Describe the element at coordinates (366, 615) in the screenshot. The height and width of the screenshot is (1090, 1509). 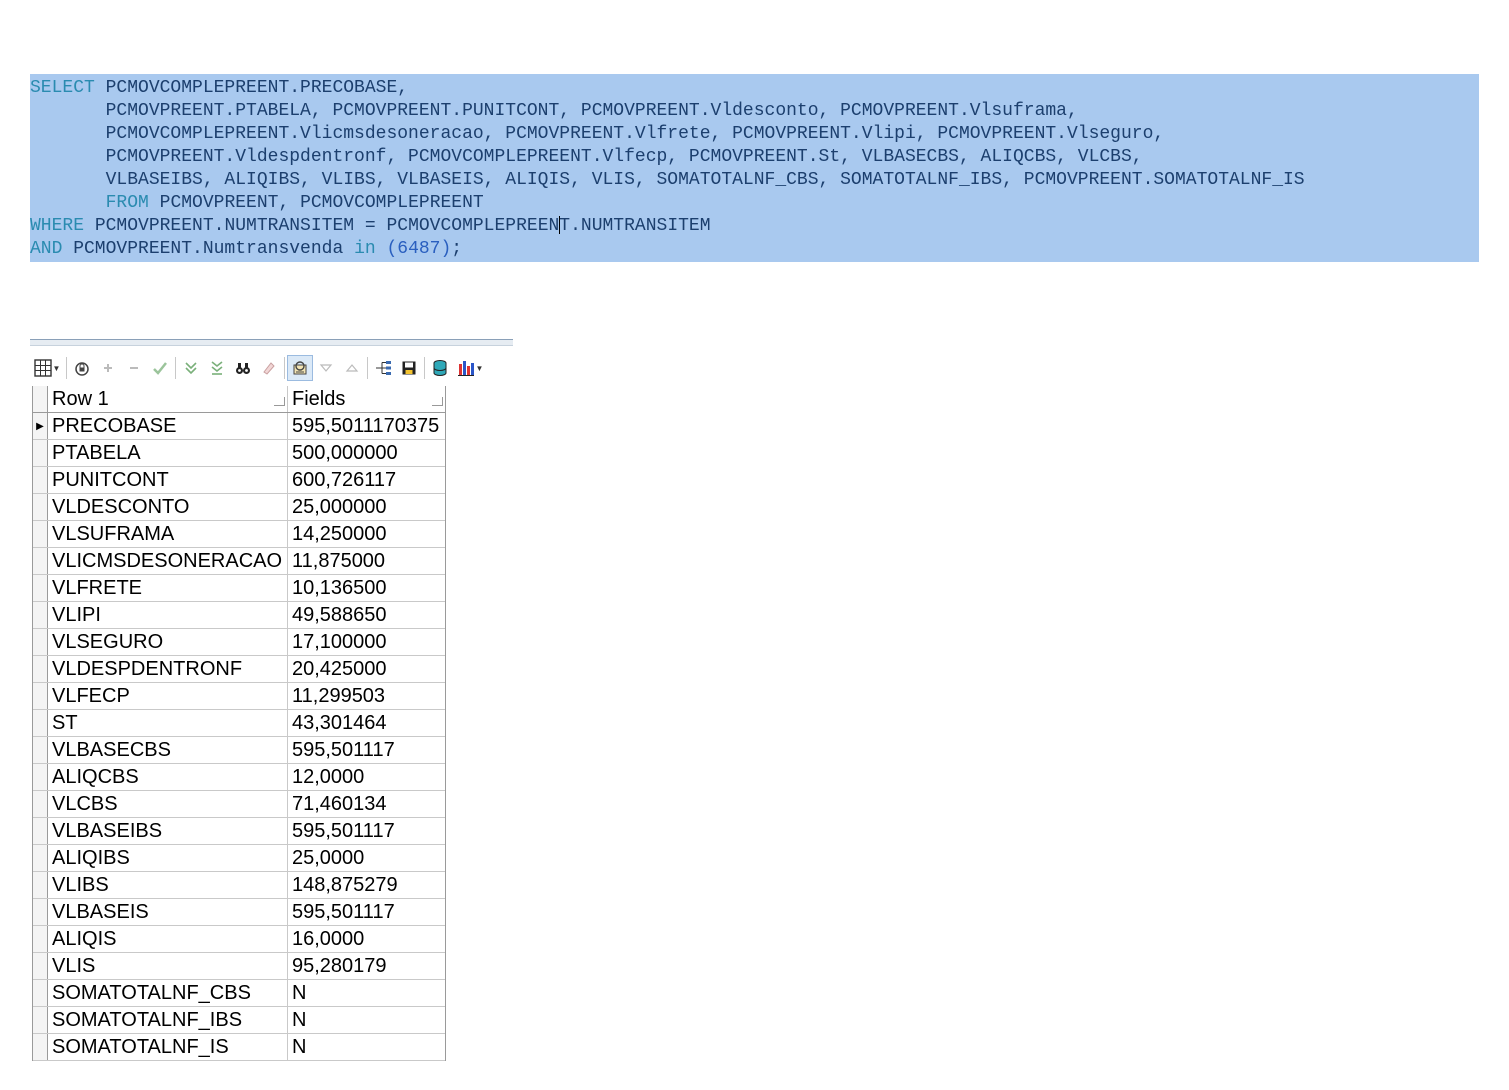
I see `field-value-cell: 49,588650` at that location.